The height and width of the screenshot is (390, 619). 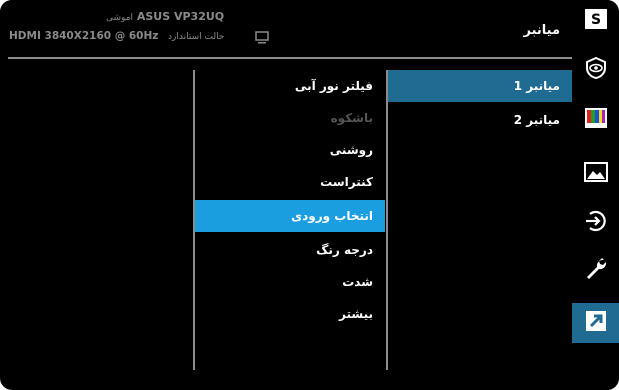 I want to click on menu-item-blue-light-filter: فیلتر نور آبی, so click(x=290, y=86).